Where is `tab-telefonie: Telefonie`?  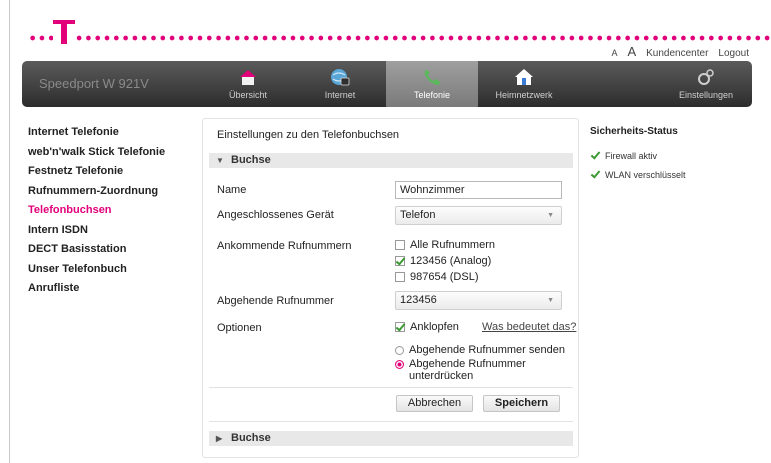
tab-telefonie: Telefonie is located at coordinates (432, 84).